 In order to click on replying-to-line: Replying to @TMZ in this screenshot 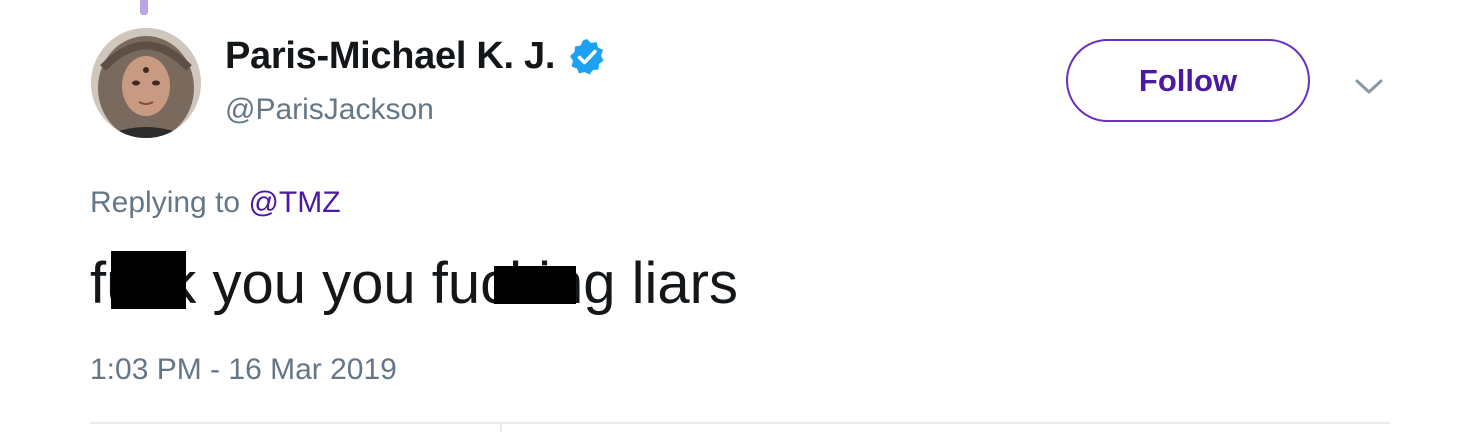, I will do `click(215, 203)`.